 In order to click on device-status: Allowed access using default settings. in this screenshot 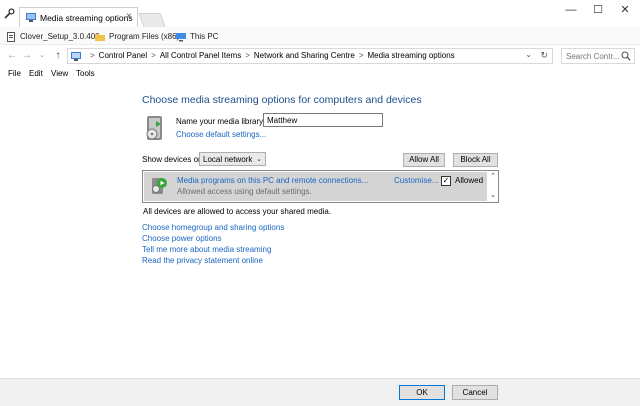, I will do `click(244, 191)`.